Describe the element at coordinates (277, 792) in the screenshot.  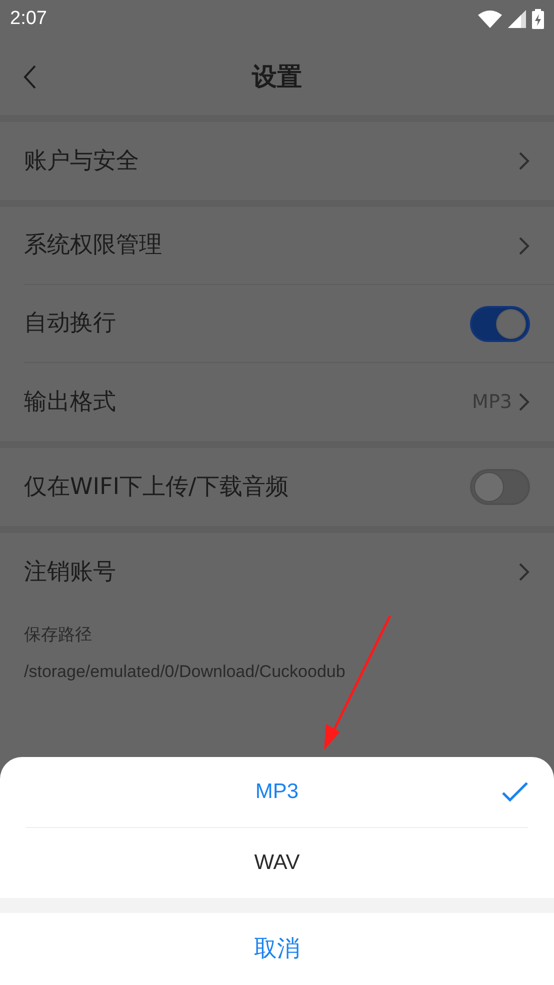
I see `format-option: MP3` at that location.